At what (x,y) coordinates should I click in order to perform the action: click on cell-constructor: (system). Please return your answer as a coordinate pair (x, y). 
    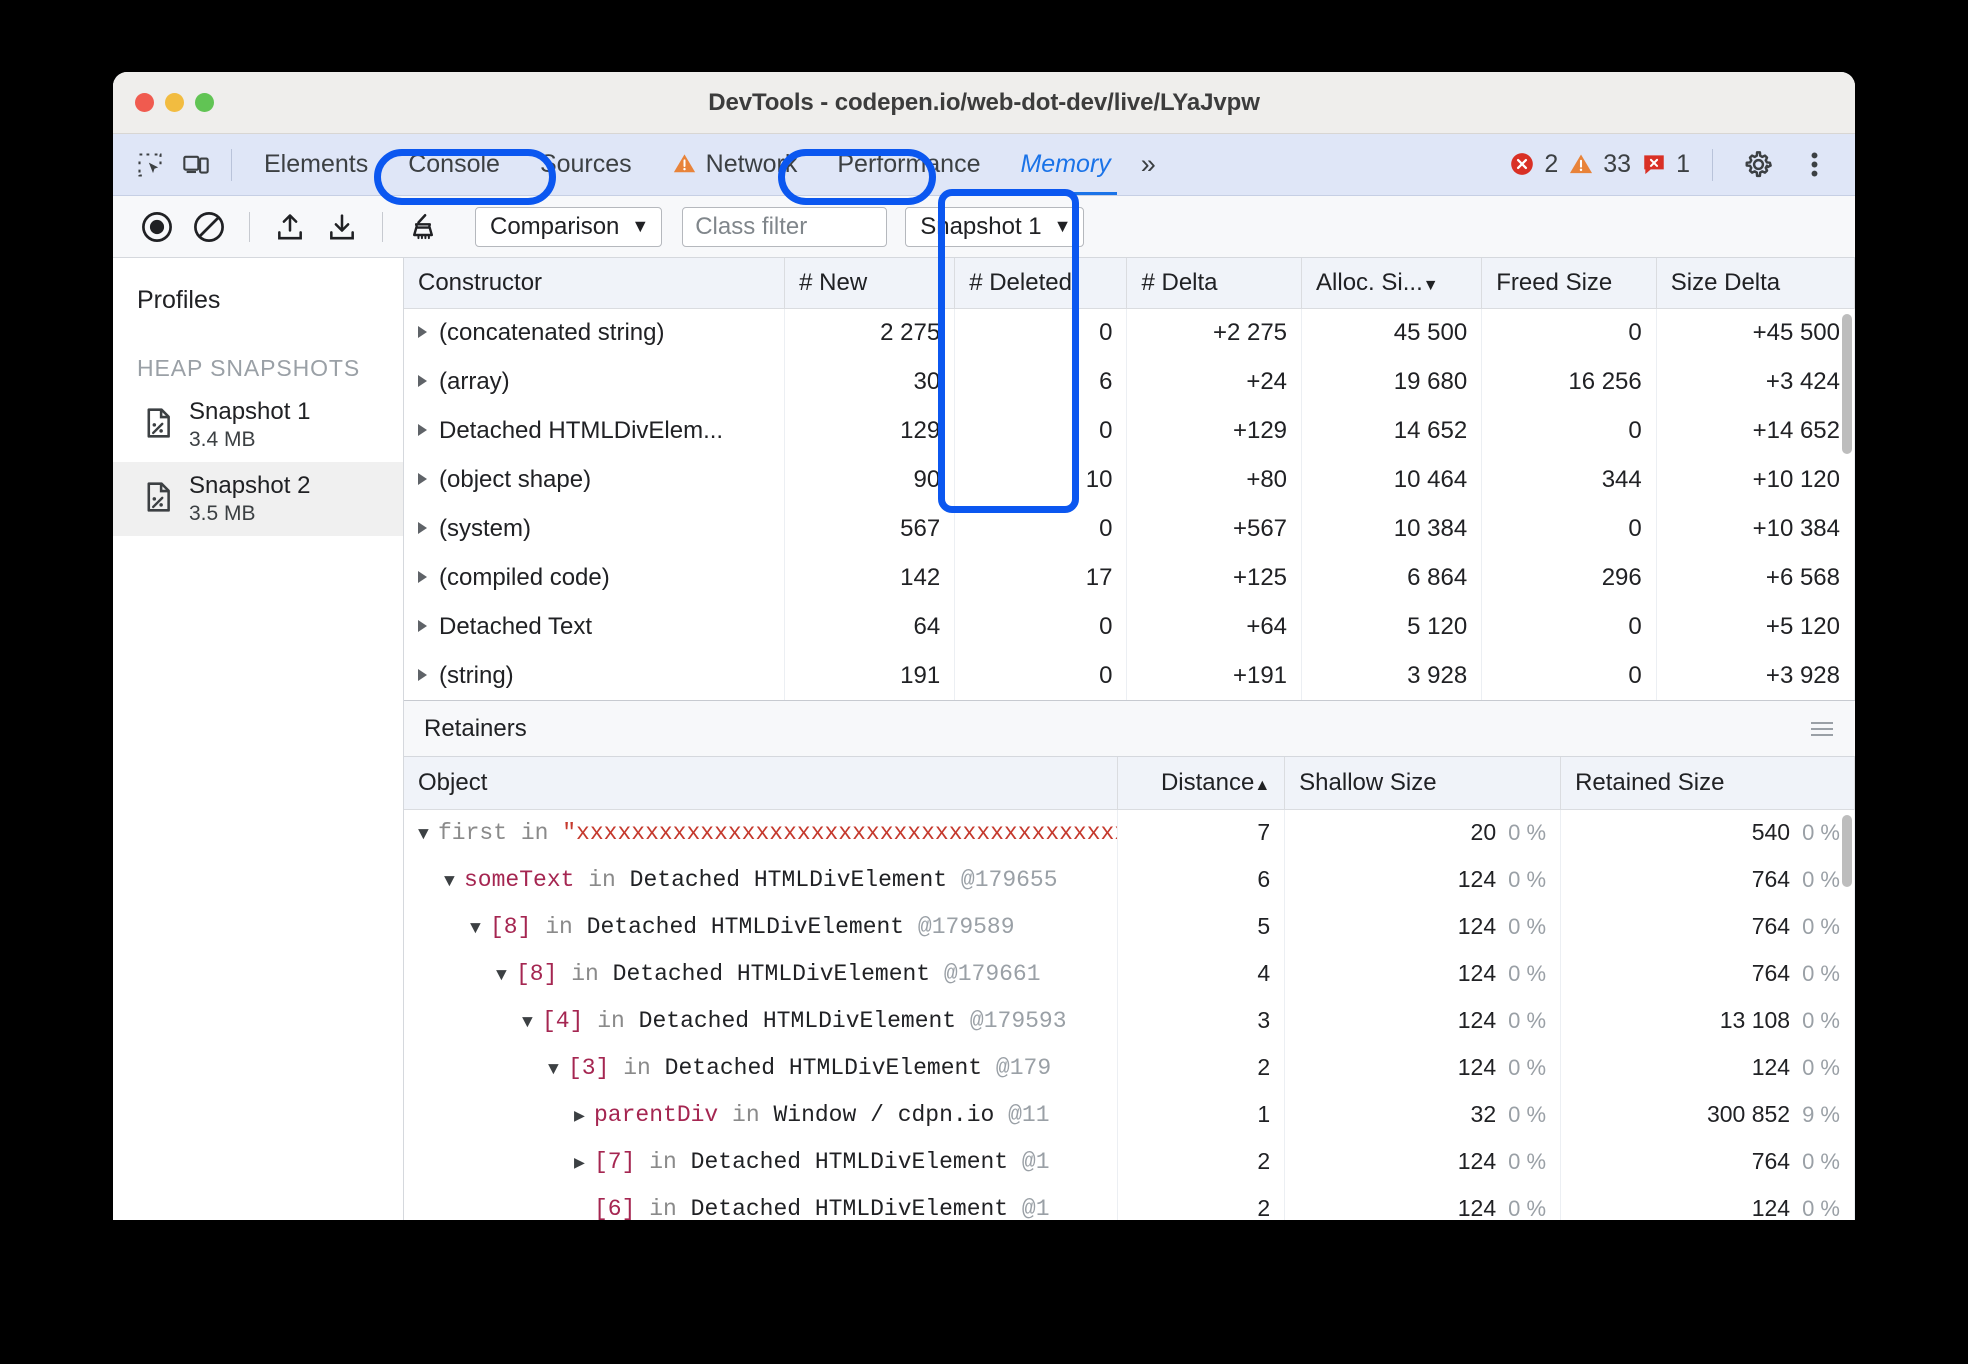
    Looking at the image, I should click on (595, 528).